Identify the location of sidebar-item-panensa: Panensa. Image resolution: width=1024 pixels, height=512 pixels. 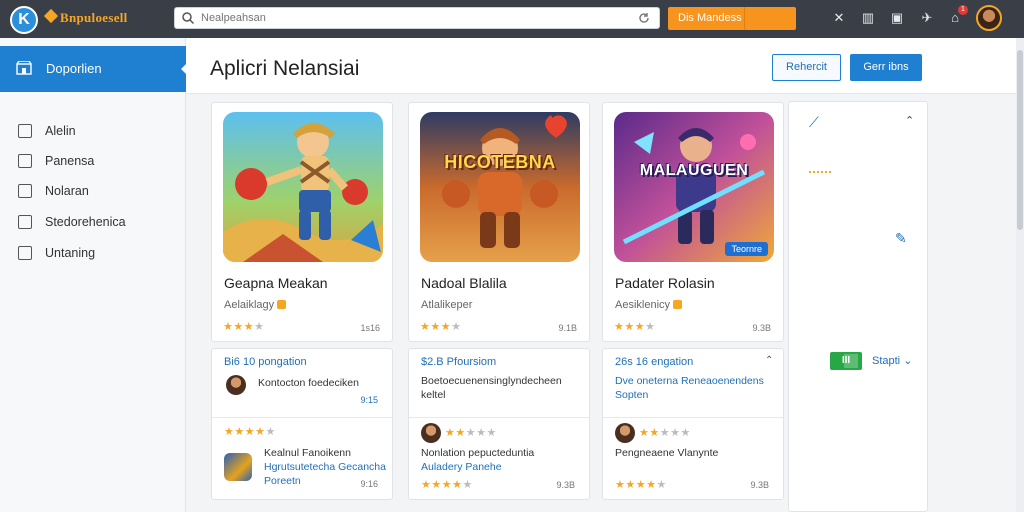
(93, 162).